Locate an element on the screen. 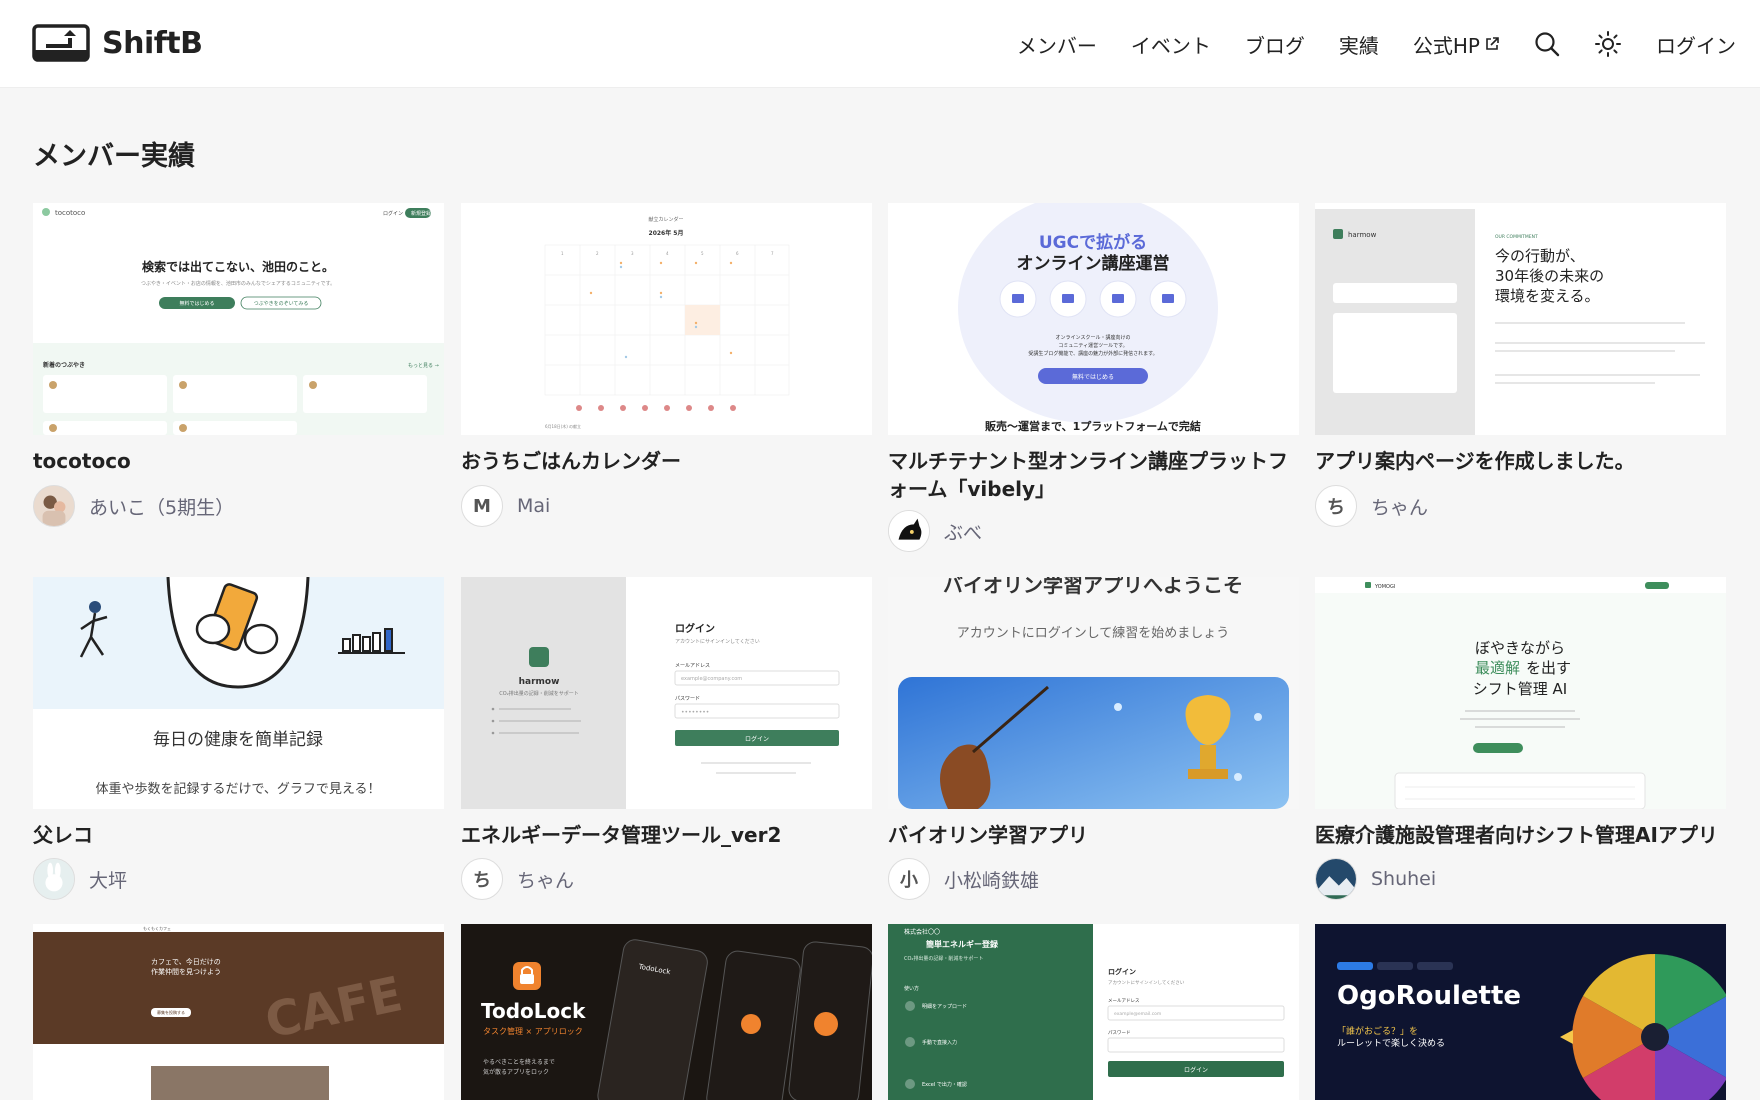 Image resolution: width=1760 pixels, height=1100 pixels. main-nav: メンバー イベント ブログ 実績 公式HP ログイン is located at coordinates (1359, 44).